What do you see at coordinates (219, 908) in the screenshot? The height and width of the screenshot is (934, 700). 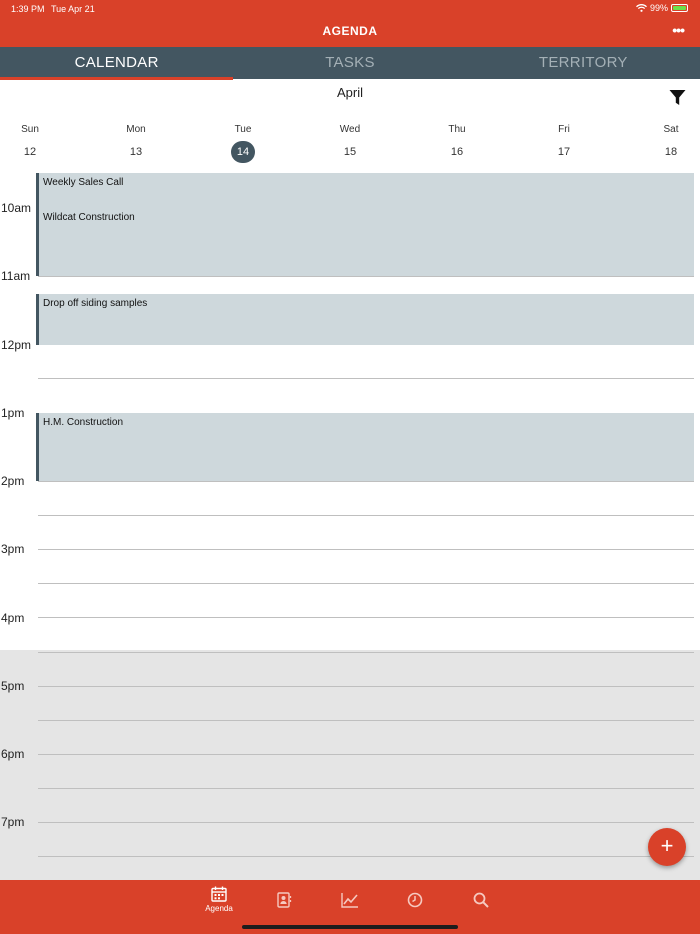 I see `nav-agenda-label: Agenda` at bounding box center [219, 908].